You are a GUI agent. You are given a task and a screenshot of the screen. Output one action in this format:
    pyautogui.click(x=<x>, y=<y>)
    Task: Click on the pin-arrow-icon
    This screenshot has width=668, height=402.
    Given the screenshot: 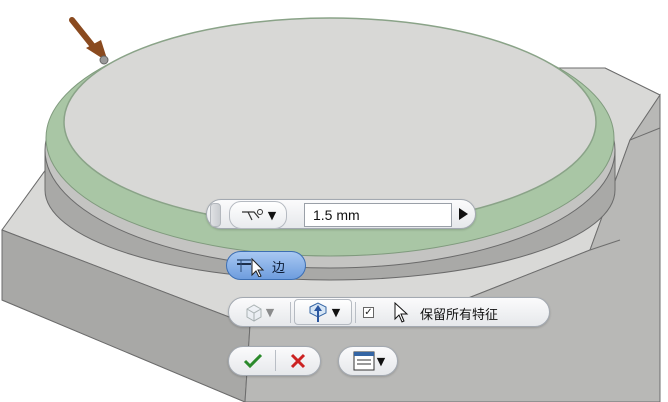 What is the action you would take?
    pyautogui.click(x=89, y=41)
    